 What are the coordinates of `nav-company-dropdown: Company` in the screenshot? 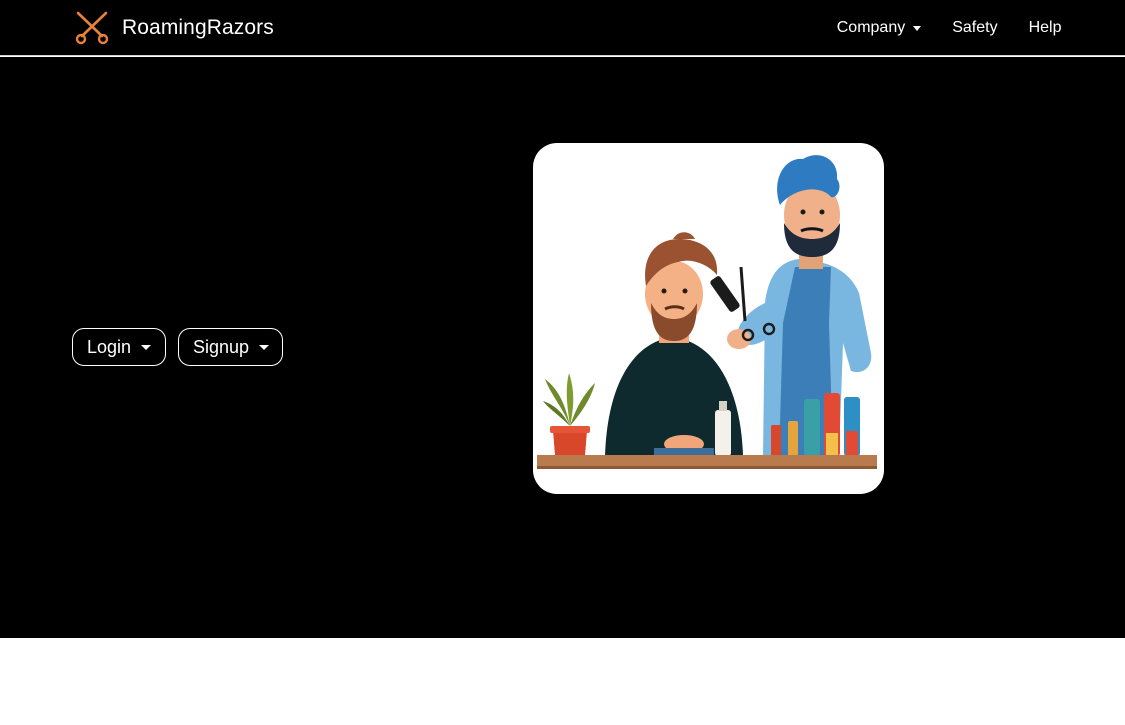 It's located at (878, 28).